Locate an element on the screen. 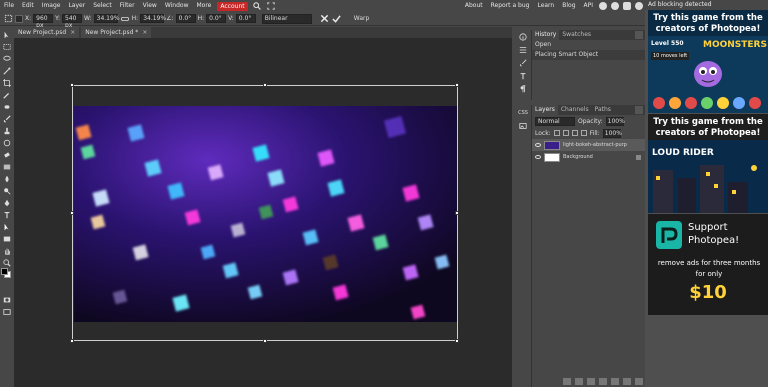  api-link: API is located at coordinates (589, 6).